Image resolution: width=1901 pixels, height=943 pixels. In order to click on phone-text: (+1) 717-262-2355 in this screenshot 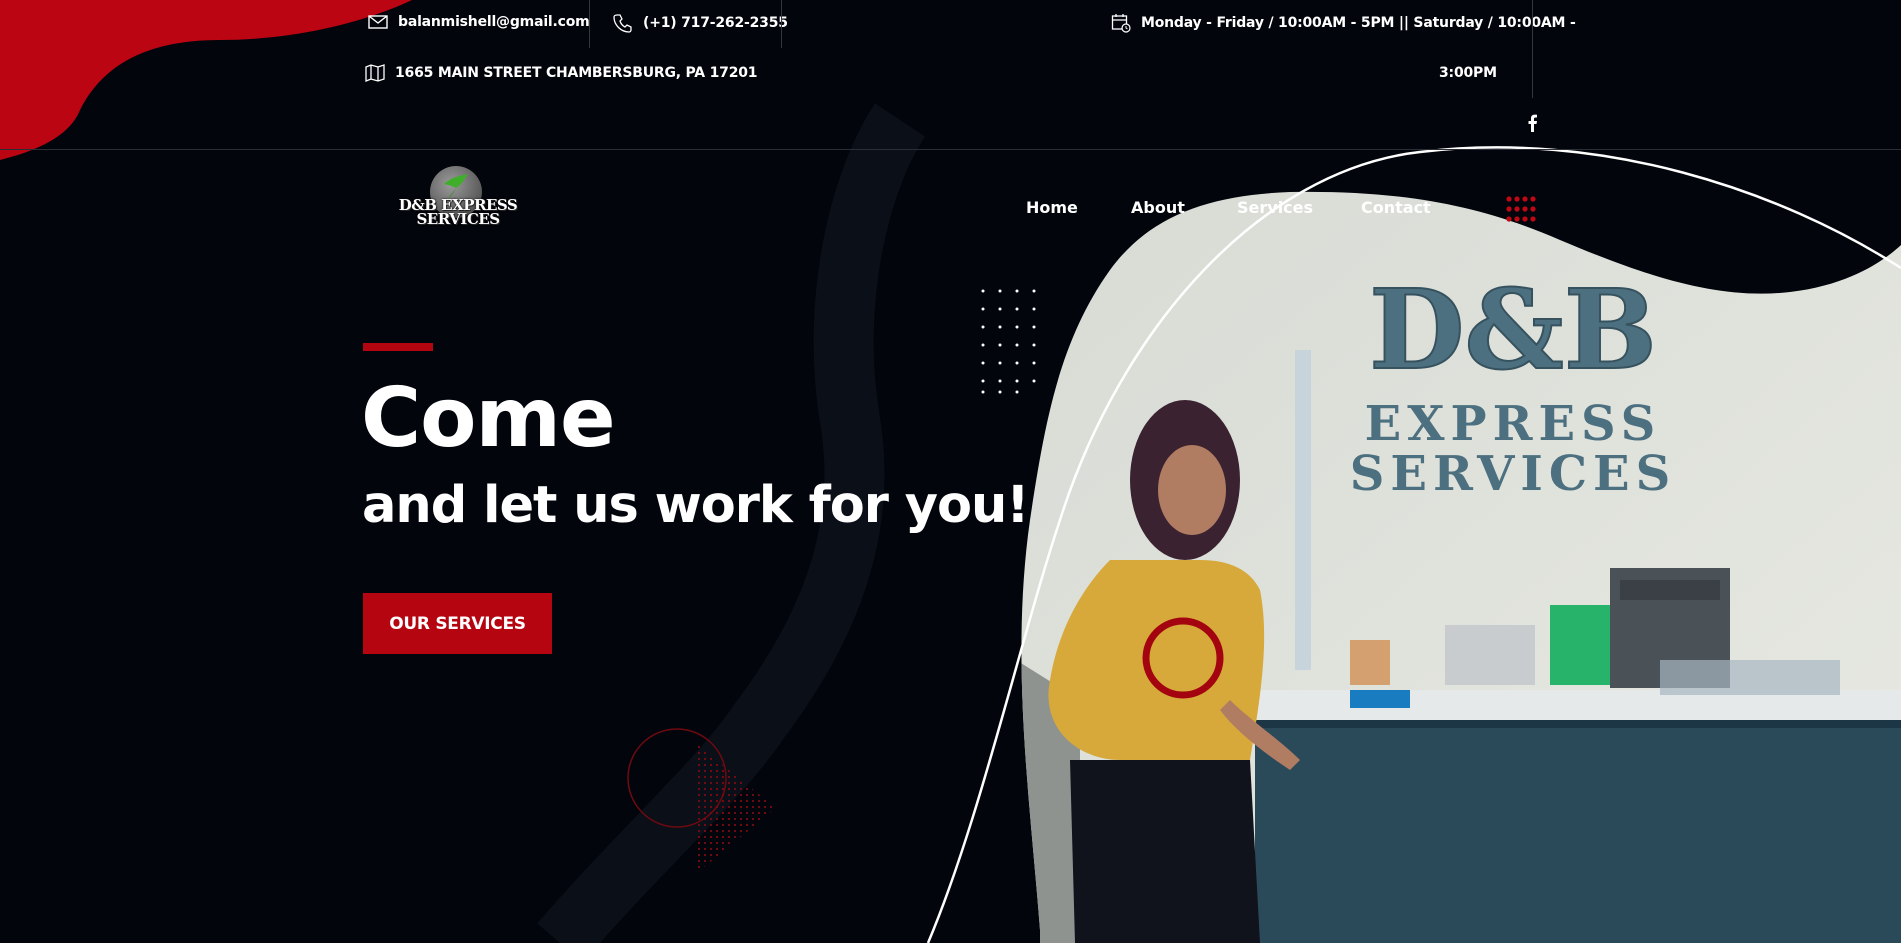, I will do `click(715, 23)`.